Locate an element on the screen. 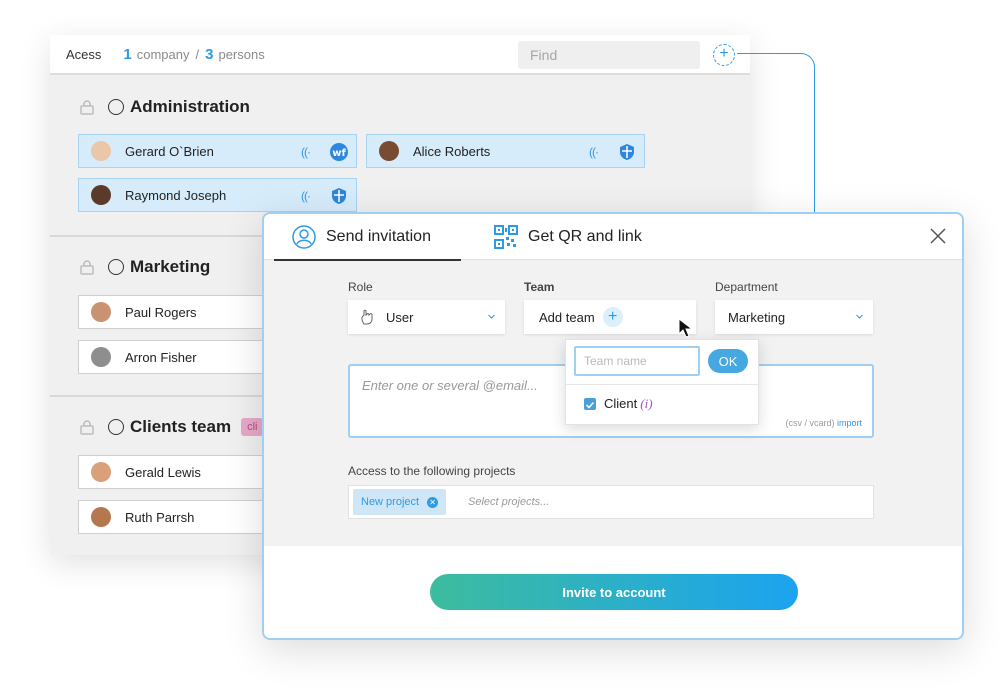 The width and height of the screenshot is (1000, 700). import-note-text: (csv / vcard) is located at coordinates (810, 423).